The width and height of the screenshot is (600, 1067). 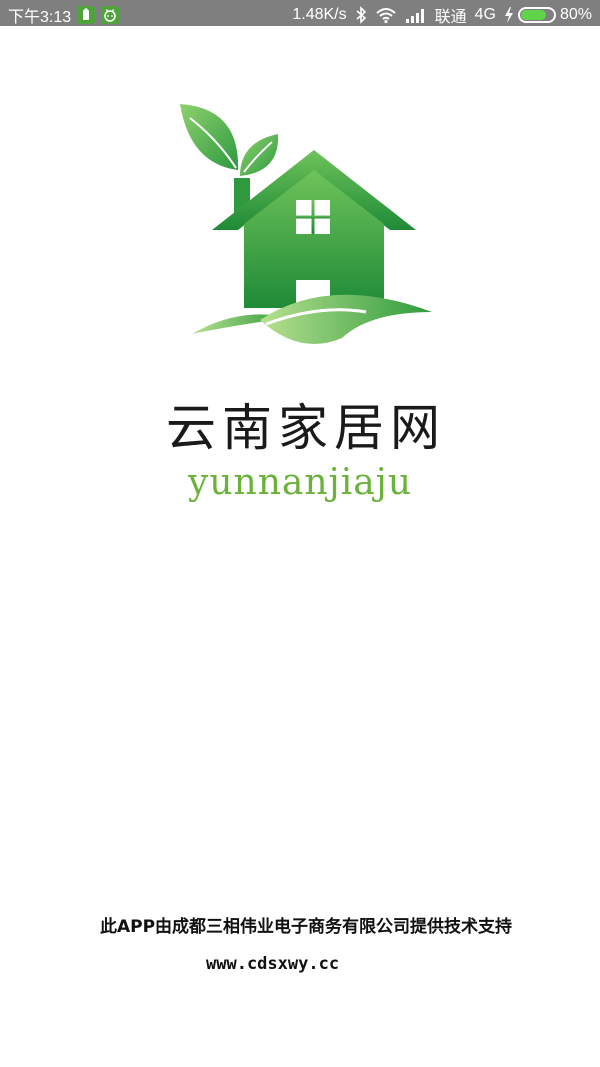 I want to click on battery-percent: 80%, so click(x=575, y=14).